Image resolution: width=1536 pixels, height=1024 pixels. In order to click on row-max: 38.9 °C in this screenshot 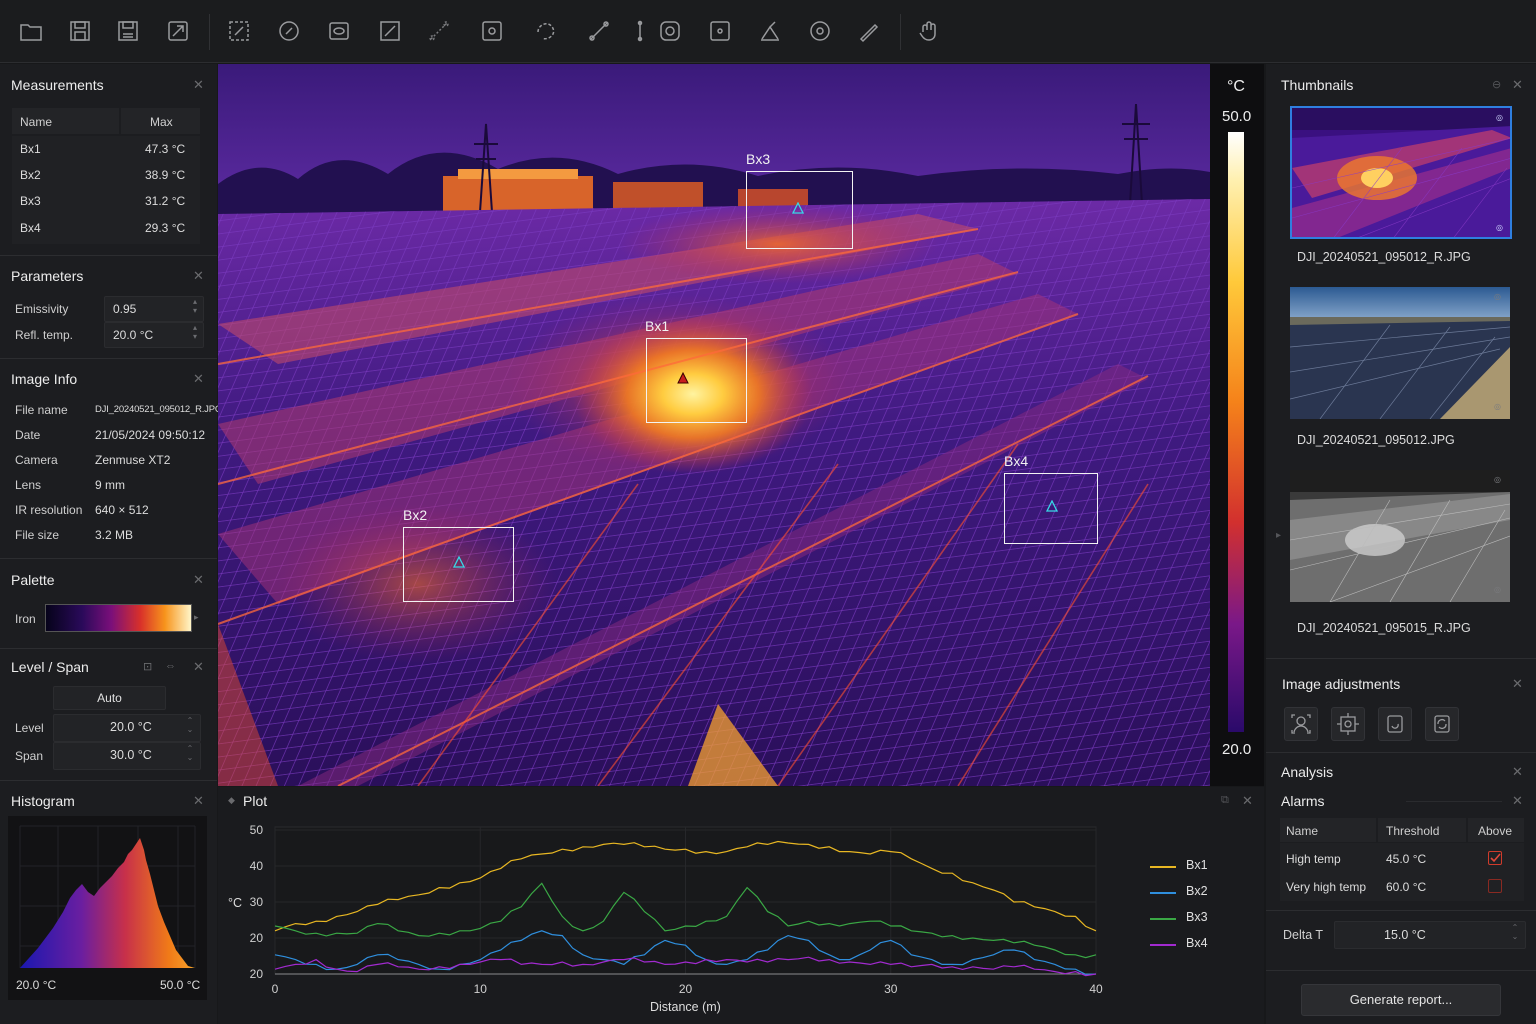, I will do `click(165, 175)`.